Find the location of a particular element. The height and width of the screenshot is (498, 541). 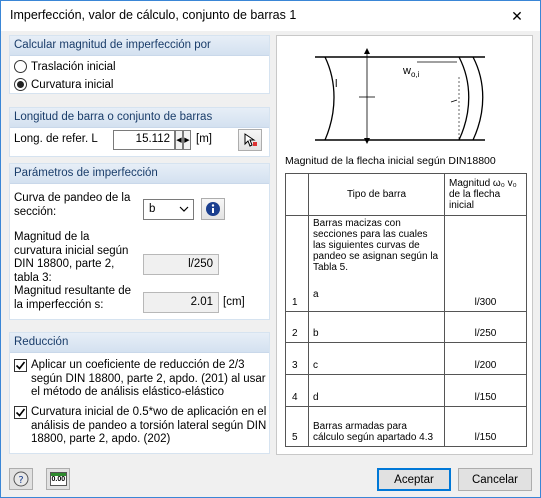

table-cell-type: b is located at coordinates (376, 327).